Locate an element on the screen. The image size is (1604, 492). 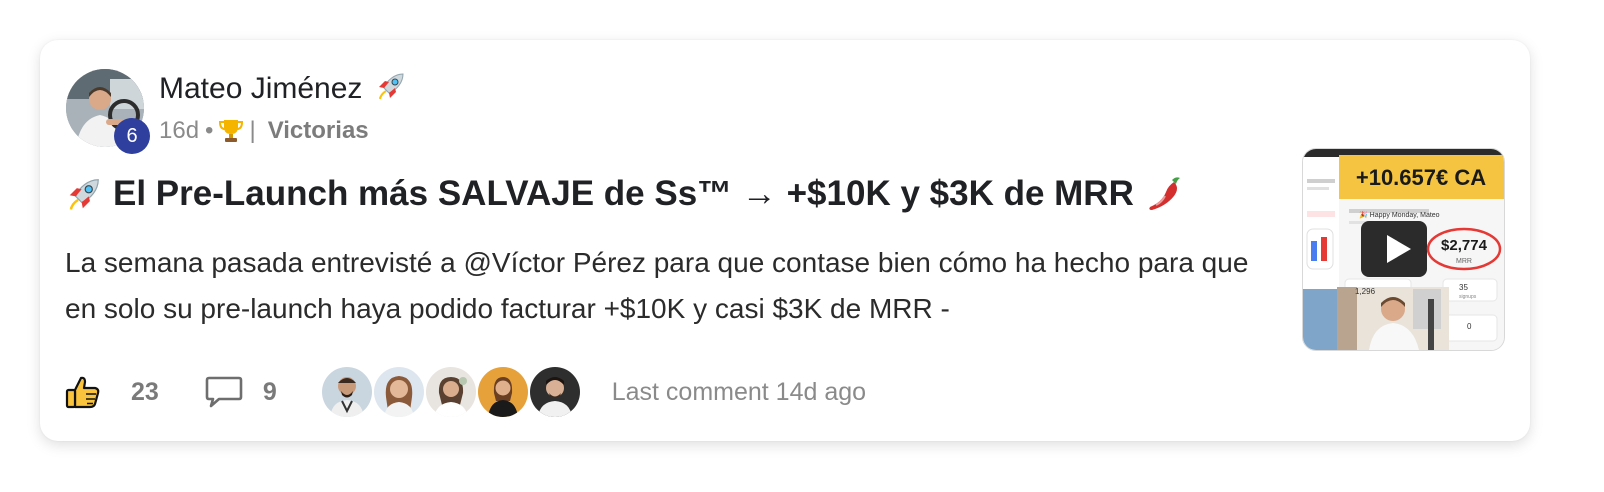
thumb-stat-2-label: signups is located at coordinates (1468, 297).